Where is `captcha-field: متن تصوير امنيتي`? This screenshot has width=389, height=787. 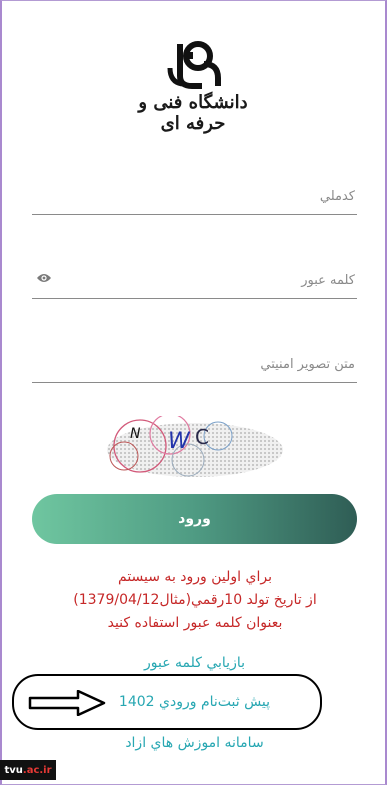
captcha-field: متن تصوير امنيتي is located at coordinates (194, 362).